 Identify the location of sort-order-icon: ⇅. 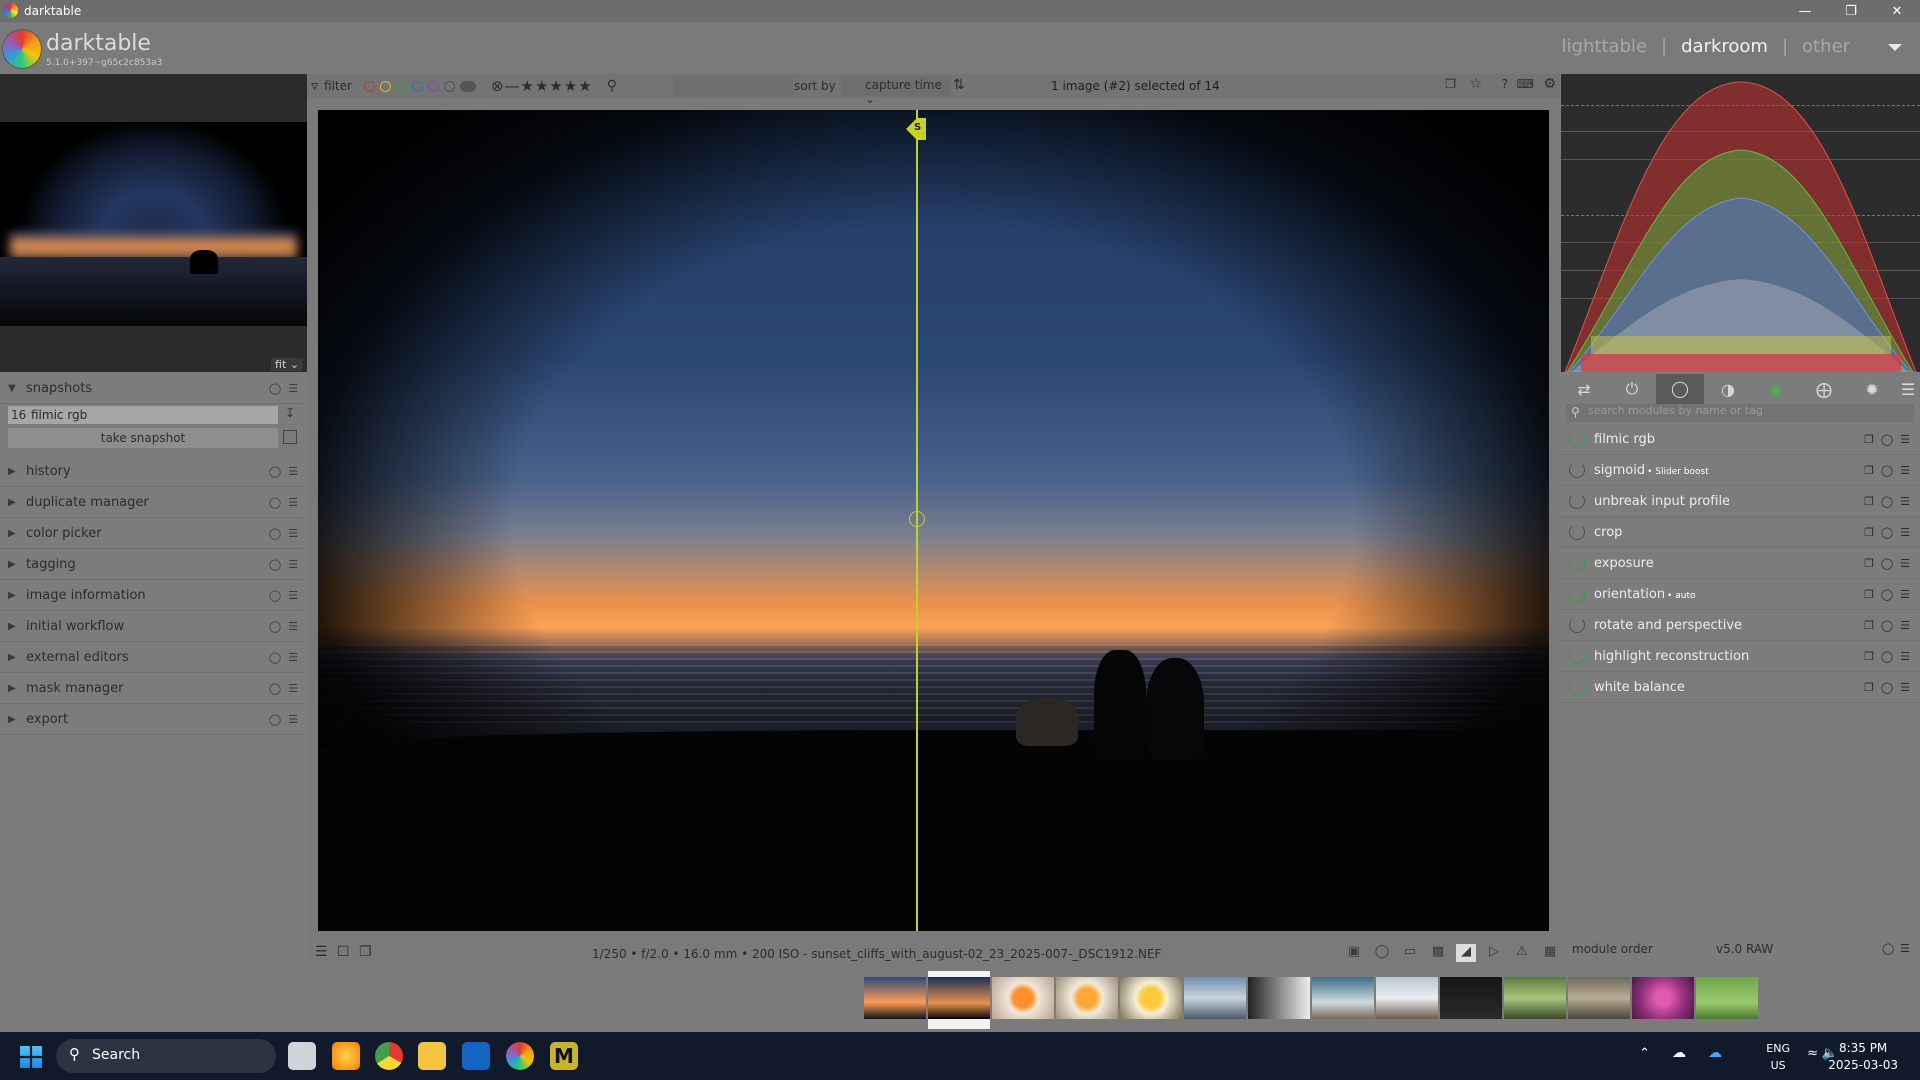
(959, 85).